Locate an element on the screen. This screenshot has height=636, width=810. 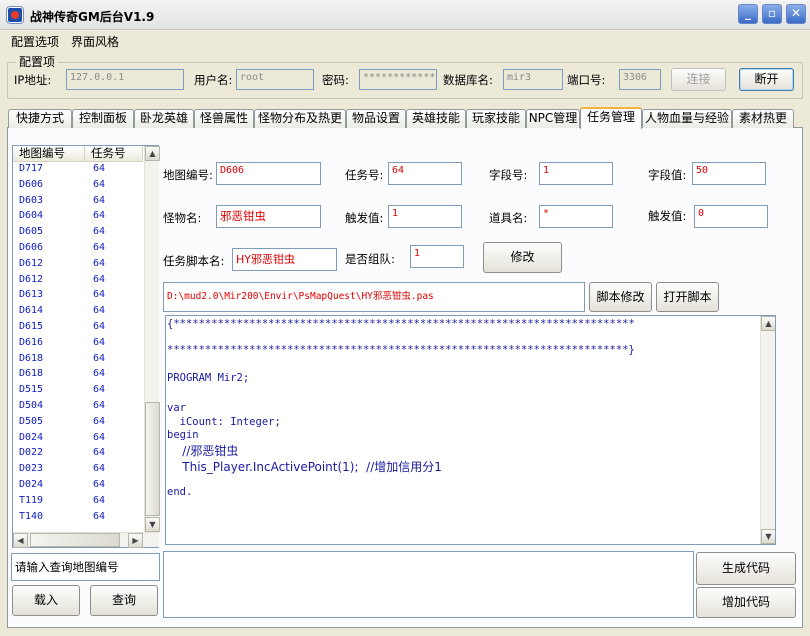
item-name-field: * is located at coordinates (576, 216).